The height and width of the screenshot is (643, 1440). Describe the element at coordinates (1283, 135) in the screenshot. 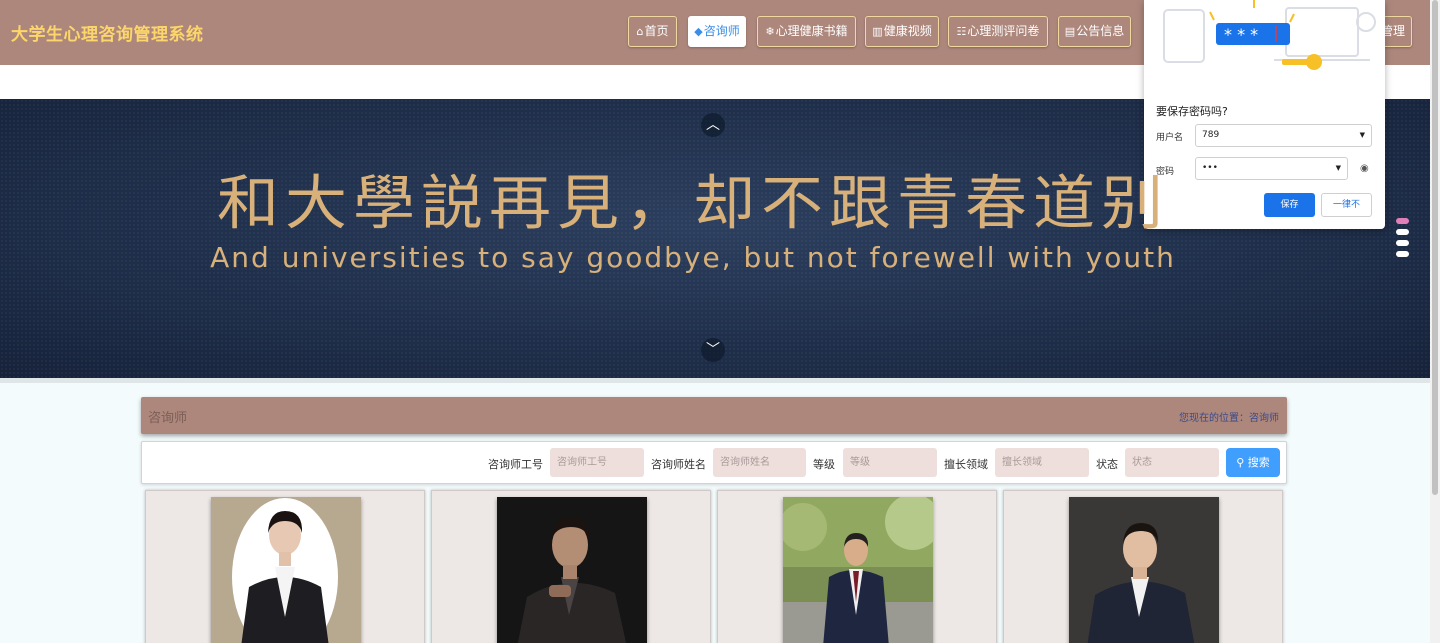

I see `username-select: 789 ▼` at that location.